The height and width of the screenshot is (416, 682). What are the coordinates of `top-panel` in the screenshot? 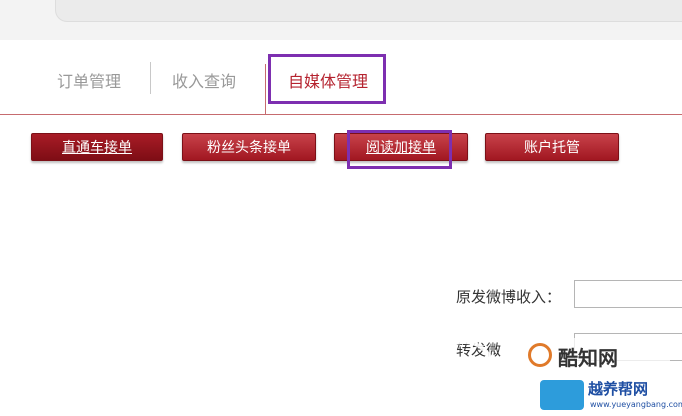 It's located at (368, 11).